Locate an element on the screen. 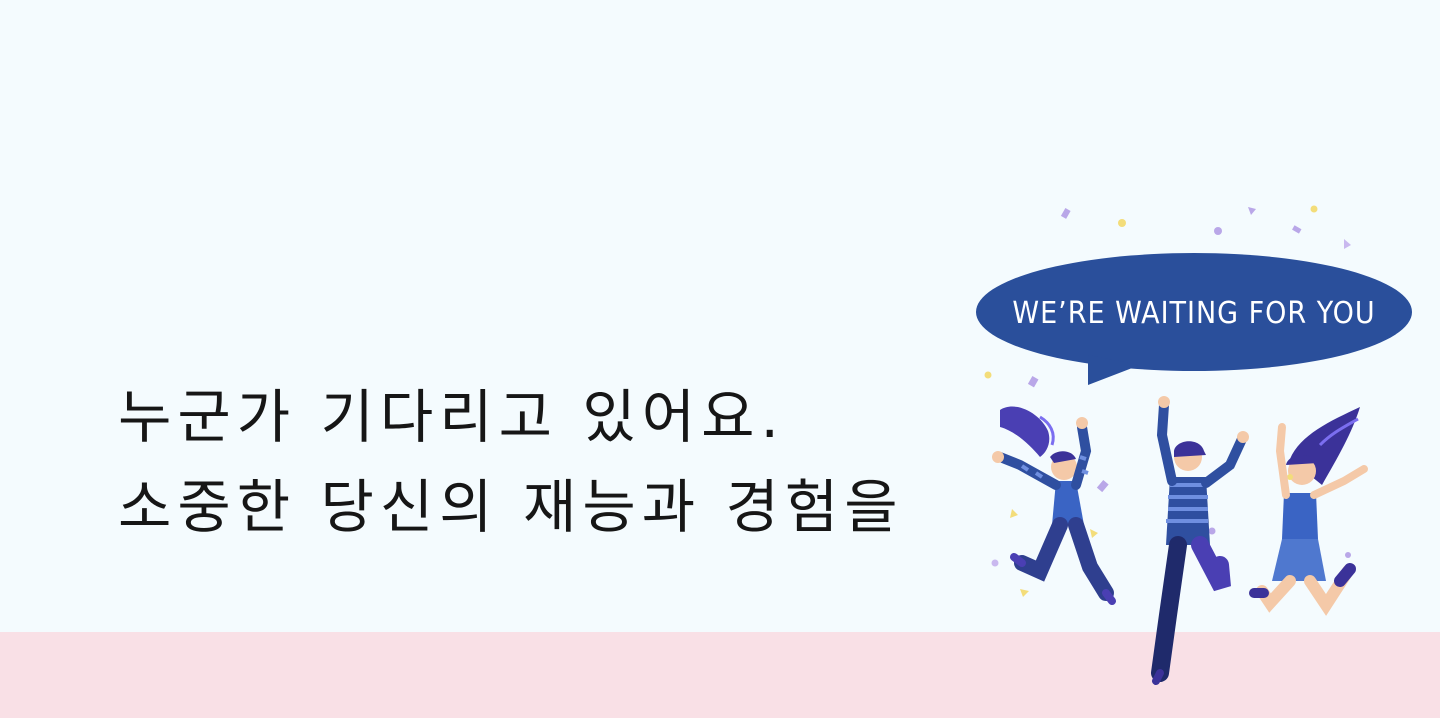 This screenshot has height=718, width=1440. speech-bubble: WE’RE WAITING FOR YOU is located at coordinates (1194, 319).